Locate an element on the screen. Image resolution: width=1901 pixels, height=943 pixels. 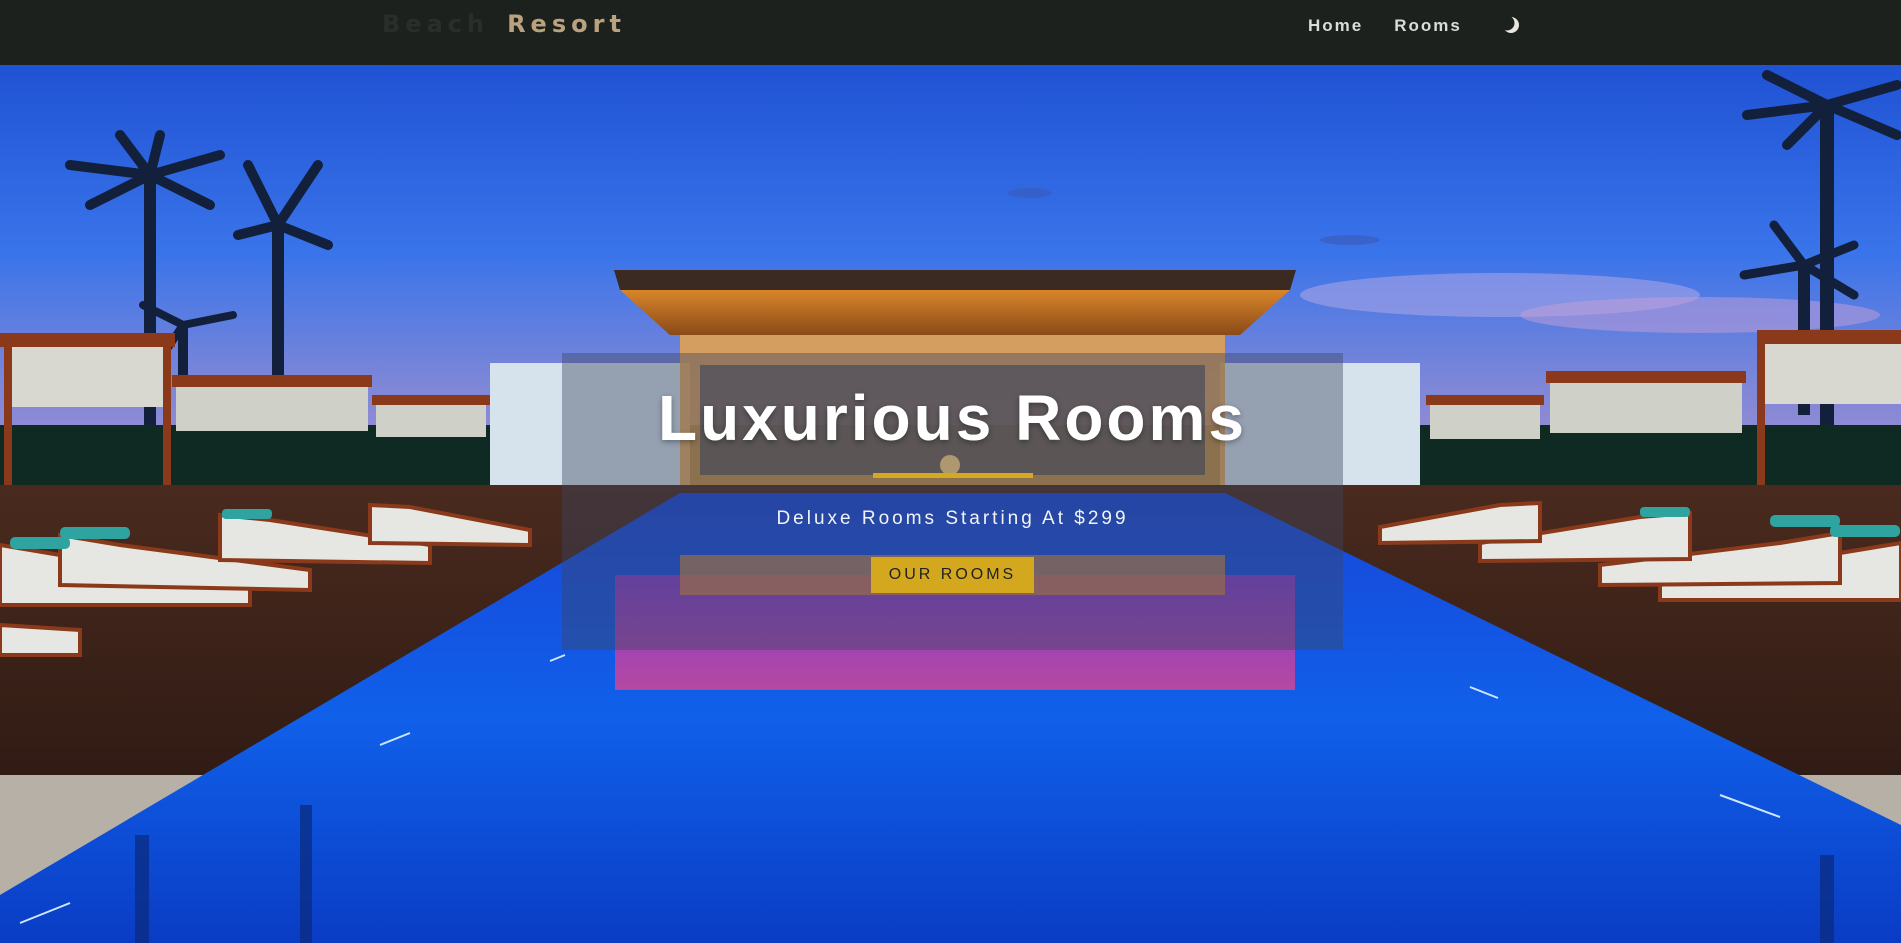
our-rooms-button: OUR ROOMS is located at coordinates (952, 575).